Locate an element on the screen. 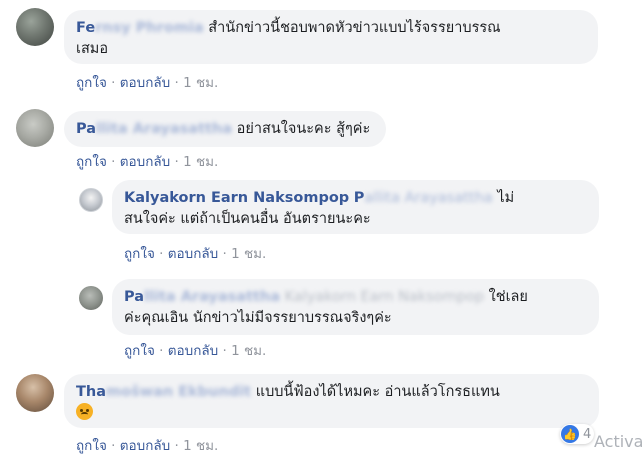  tagged-name: Pallita Arayasattha is located at coordinates (423, 198).